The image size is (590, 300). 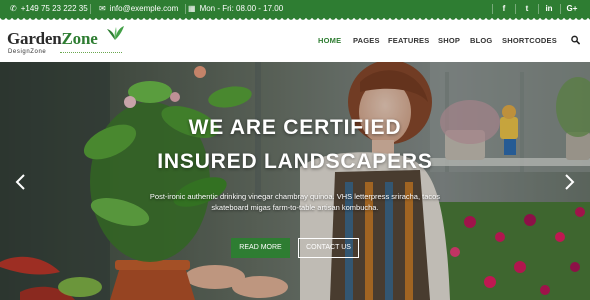 What do you see at coordinates (27, 52) in the screenshot?
I see `logo-tagline: DesignZone` at bounding box center [27, 52].